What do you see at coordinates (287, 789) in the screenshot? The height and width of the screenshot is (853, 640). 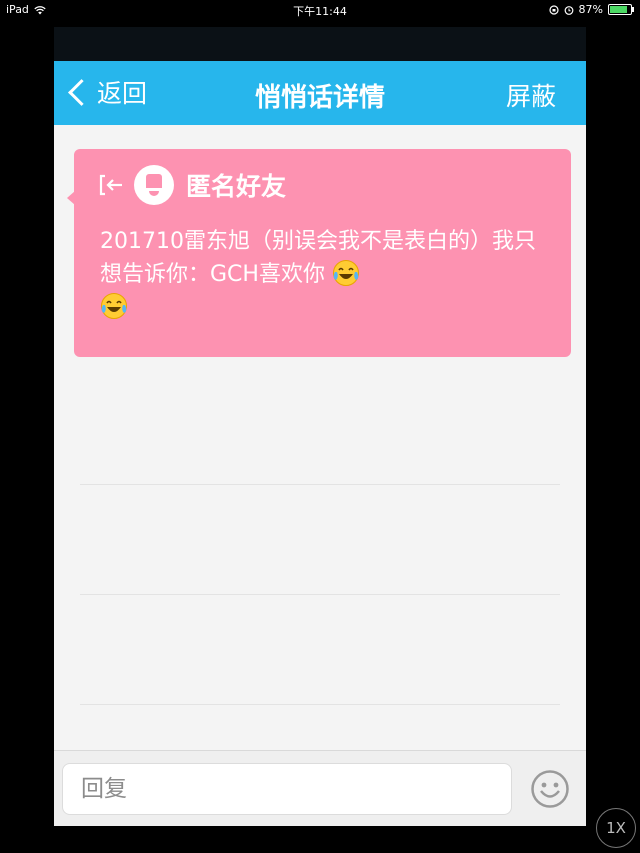 I see `reply-input` at bounding box center [287, 789].